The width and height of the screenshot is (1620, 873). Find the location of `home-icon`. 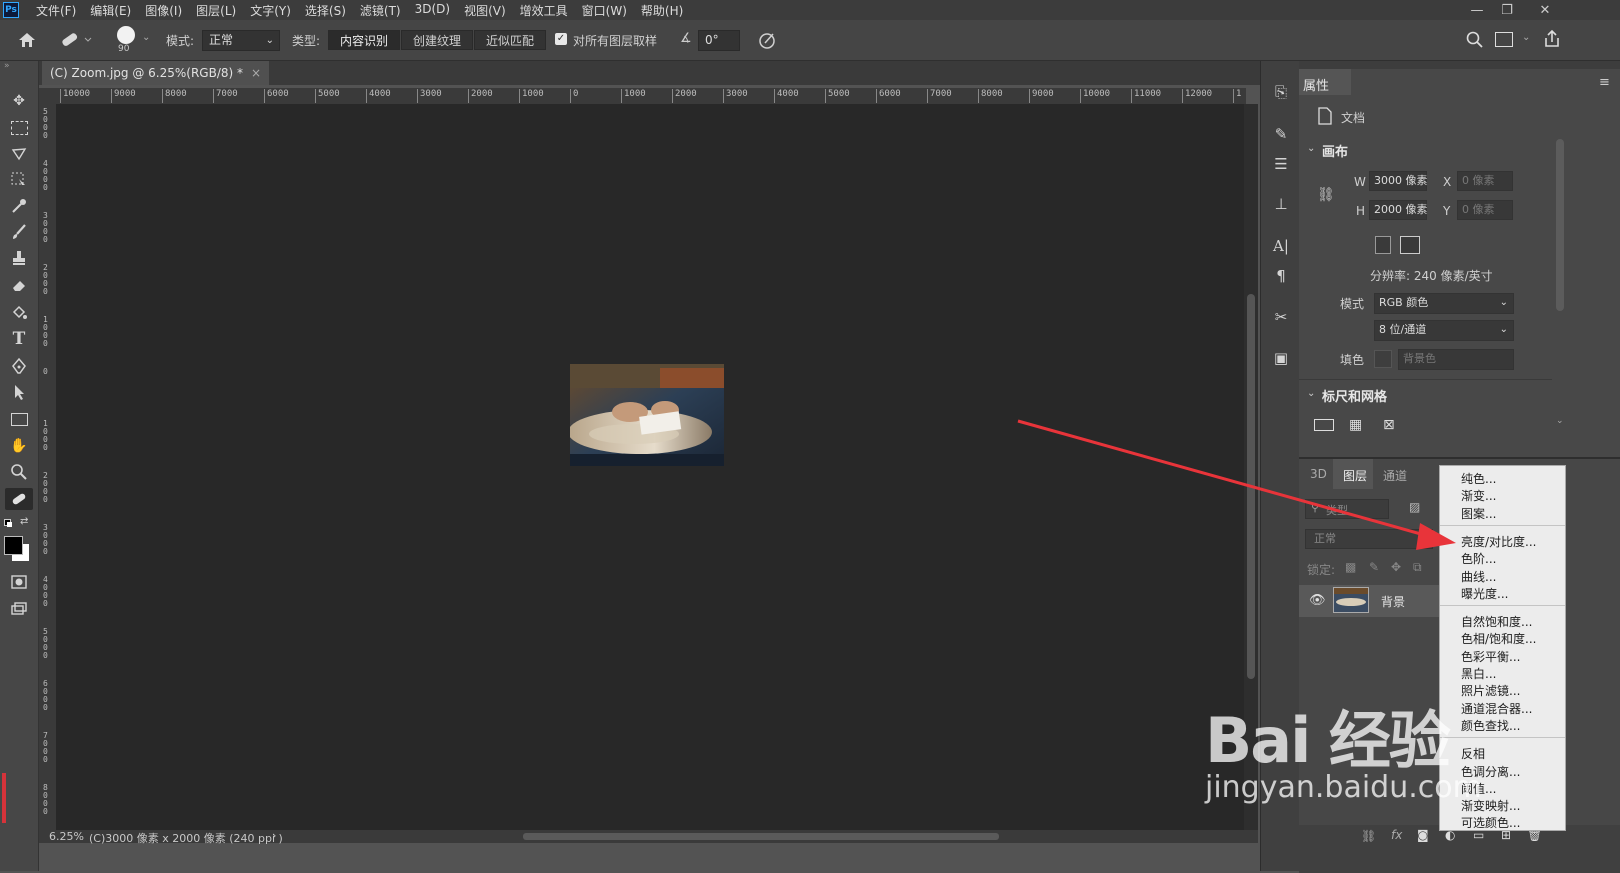

home-icon is located at coordinates (27, 40).